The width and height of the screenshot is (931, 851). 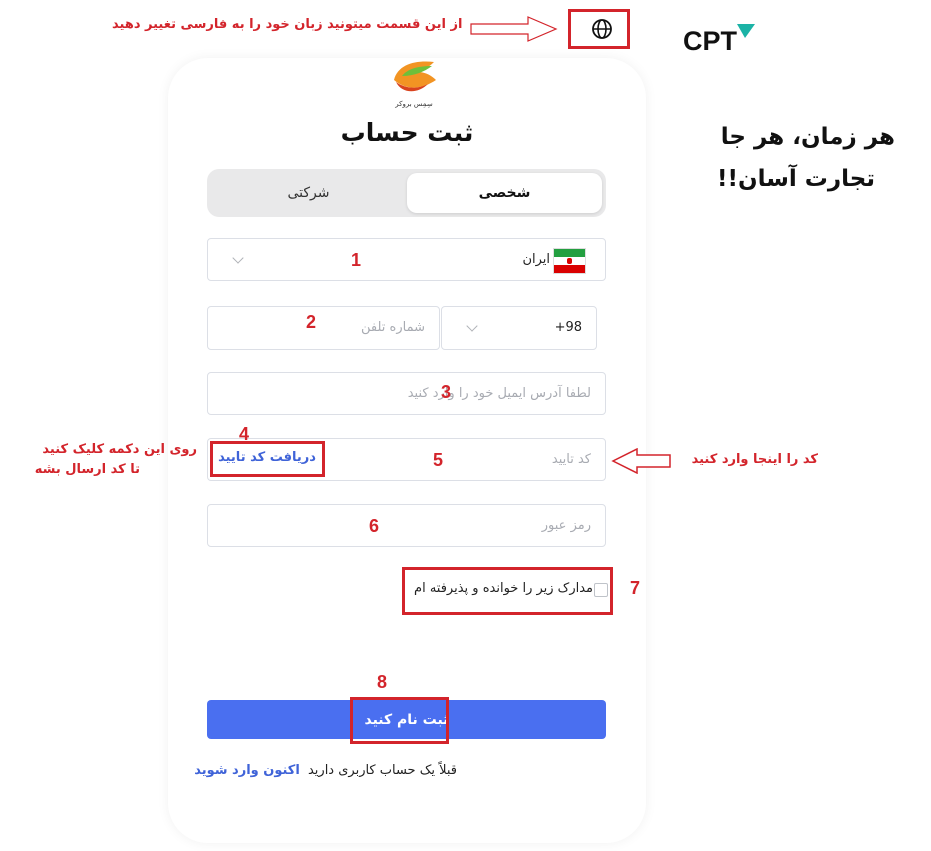 What do you see at coordinates (571, 459) in the screenshot?
I see `verification-placeholder: کد تایید` at bounding box center [571, 459].